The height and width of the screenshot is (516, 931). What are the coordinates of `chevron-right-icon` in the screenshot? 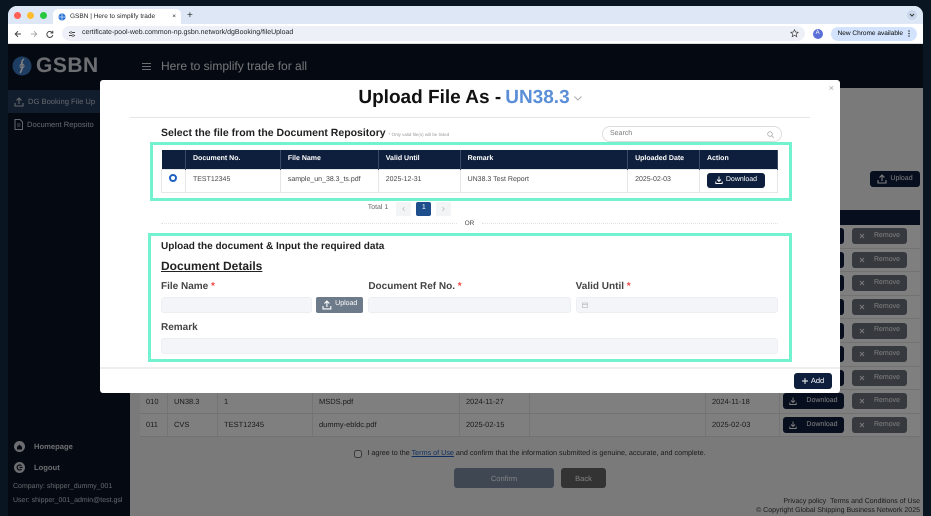 It's located at (444, 209).